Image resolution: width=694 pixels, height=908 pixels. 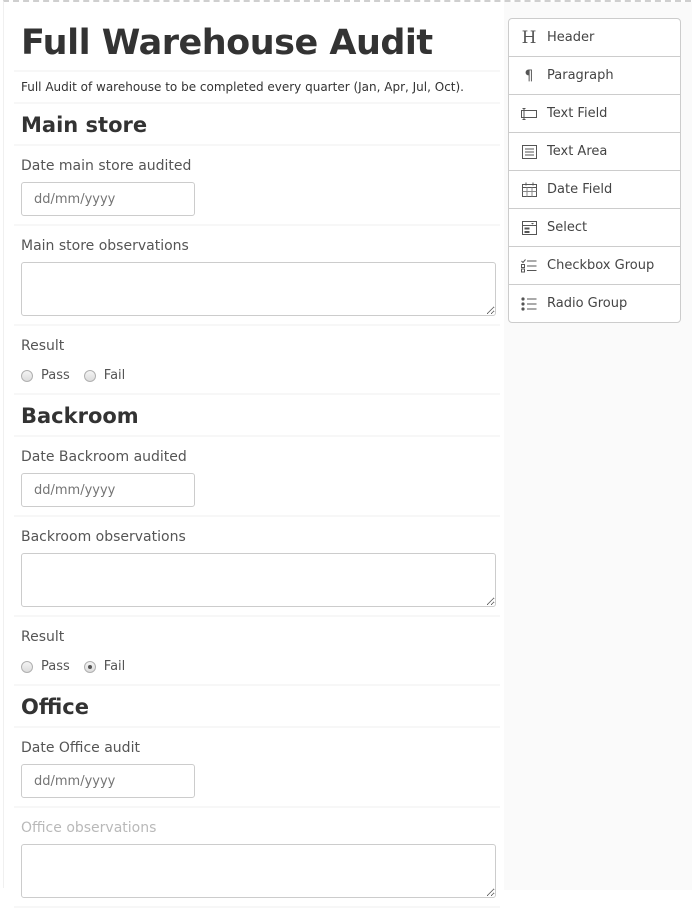 I want to click on section-header-main-store: Main store, so click(x=257, y=125).